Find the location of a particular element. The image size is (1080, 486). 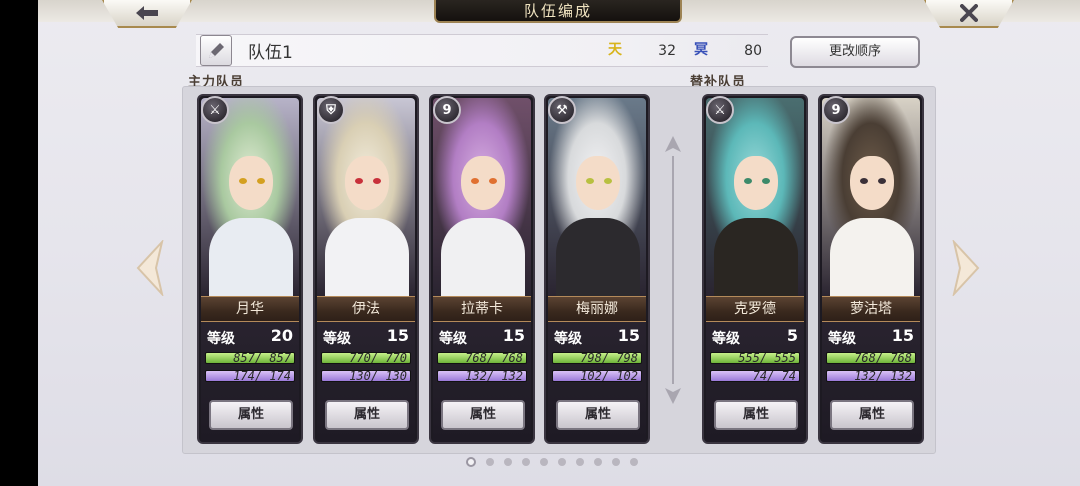

back-button is located at coordinates (147, 14).